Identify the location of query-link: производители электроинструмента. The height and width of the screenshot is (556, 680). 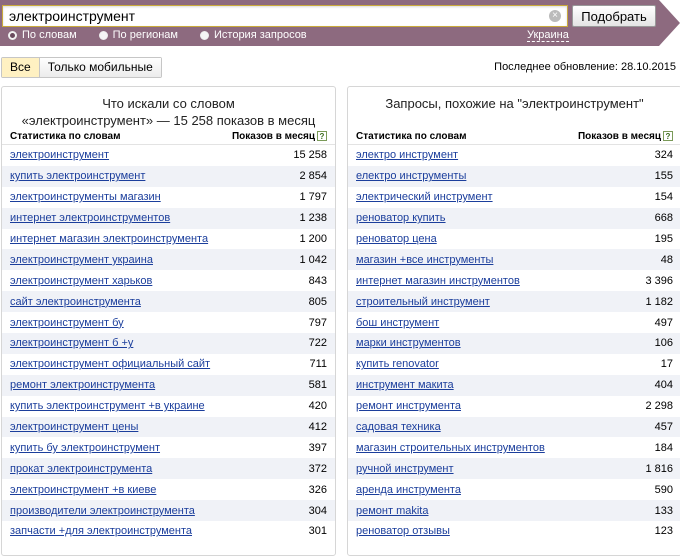
(102, 511).